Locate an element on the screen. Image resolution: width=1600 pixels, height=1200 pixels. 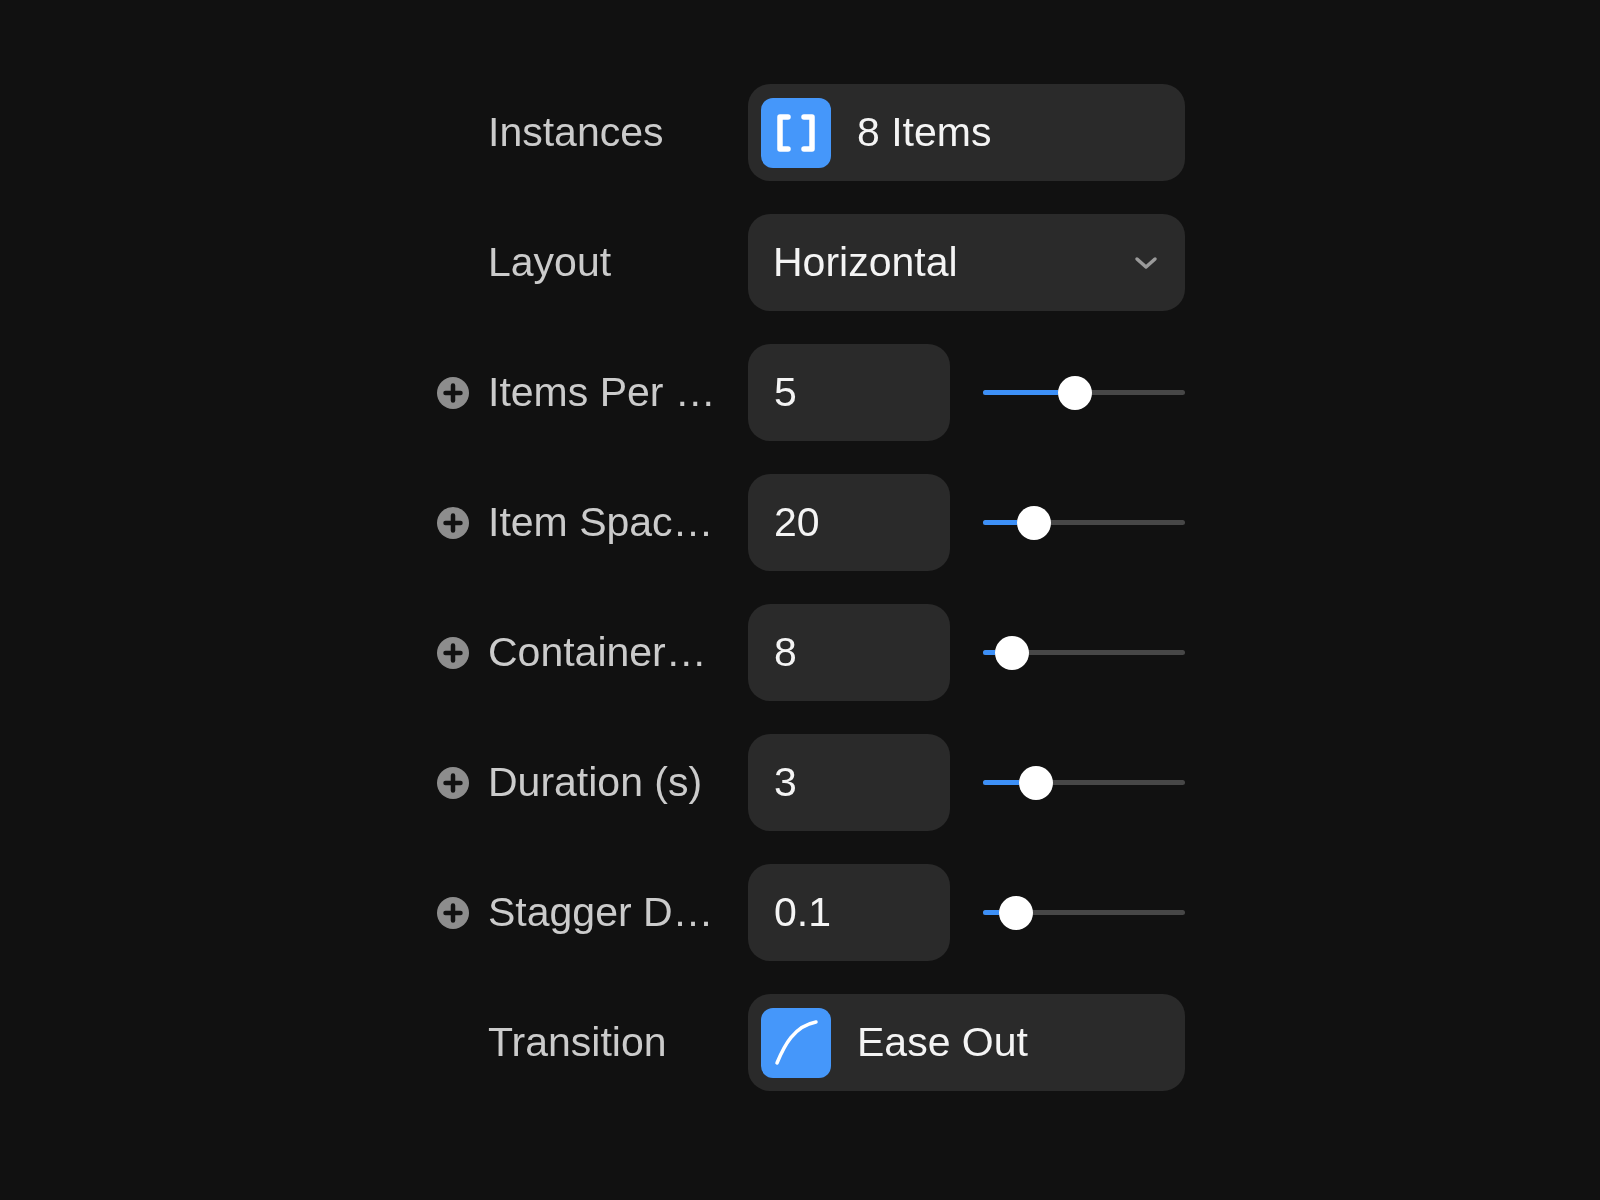
number-field: 3 is located at coordinates (849, 782).